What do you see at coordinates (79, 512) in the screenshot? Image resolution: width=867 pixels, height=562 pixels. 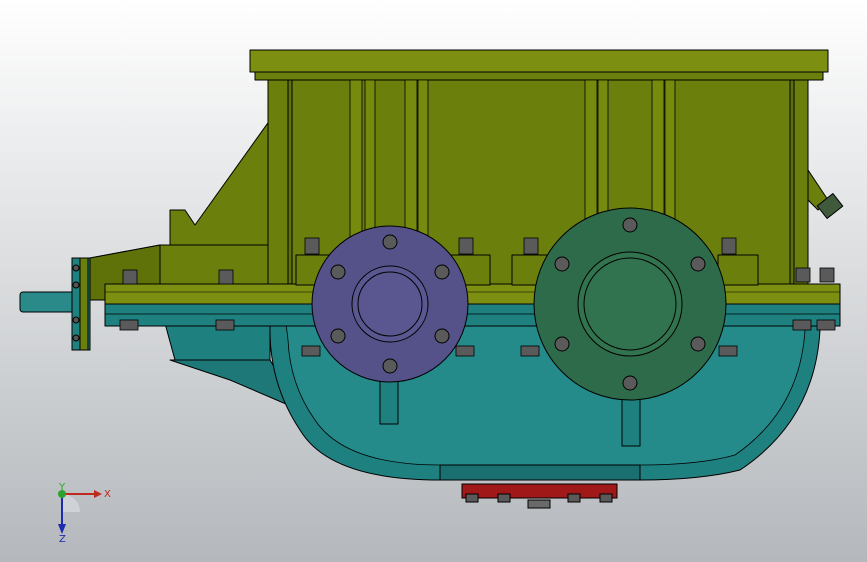 I see `orientation-triad: X Y Z` at bounding box center [79, 512].